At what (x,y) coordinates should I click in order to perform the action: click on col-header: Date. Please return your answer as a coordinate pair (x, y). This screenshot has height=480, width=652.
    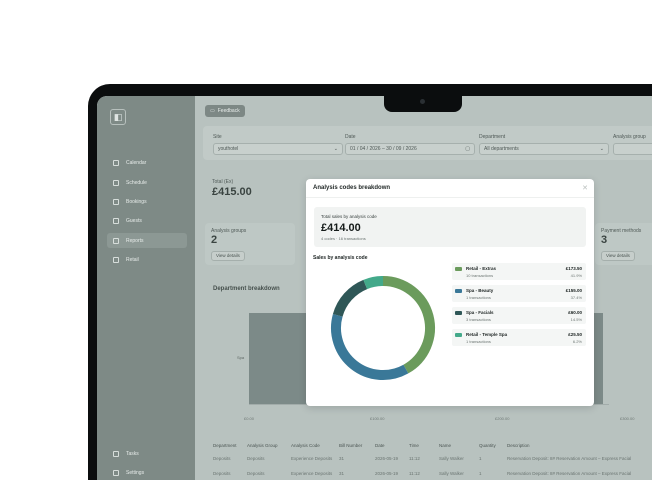
    Looking at the image, I should click on (380, 445).